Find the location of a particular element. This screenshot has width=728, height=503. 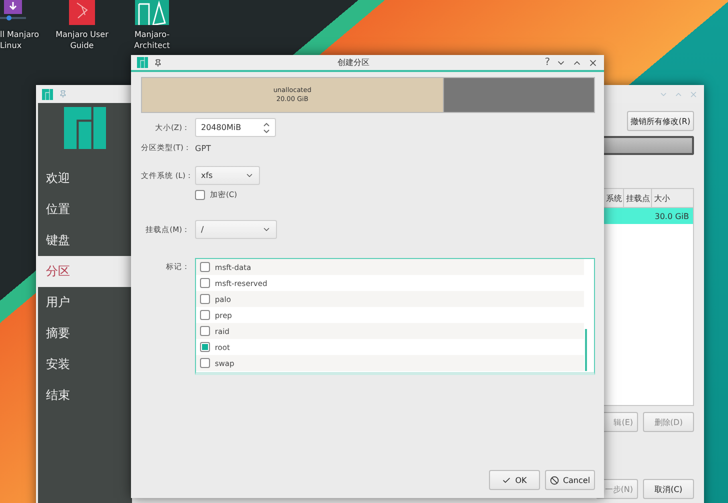

table-cell-text: 30.0 GiB is located at coordinates (672, 216).